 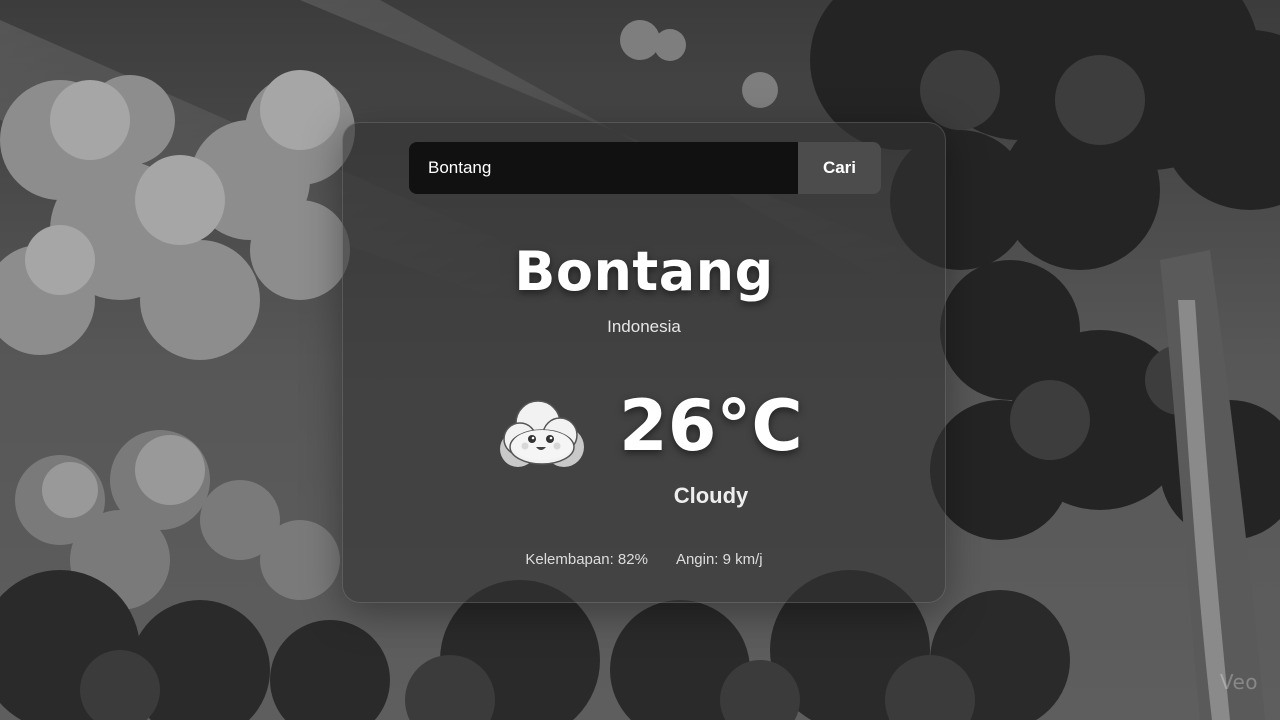 What do you see at coordinates (711, 426) in the screenshot?
I see `temperature: 26°C` at bounding box center [711, 426].